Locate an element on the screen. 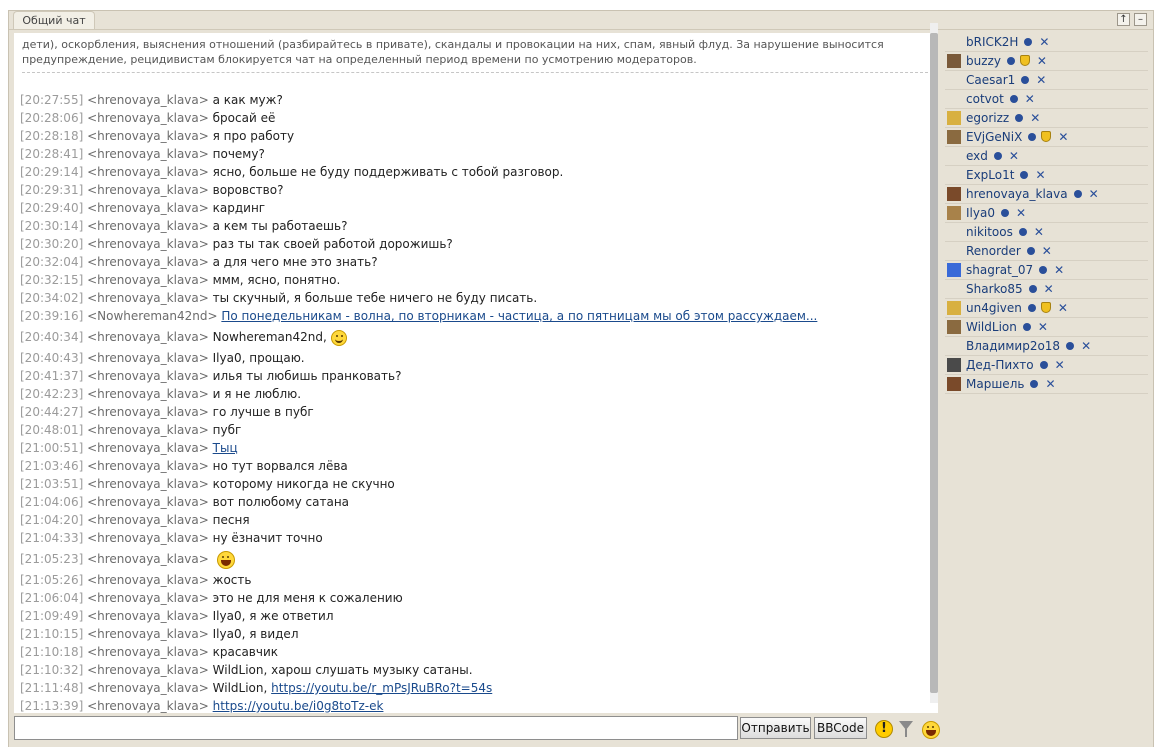 The height and width of the screenshot is (747, 1162). user-name: exd ✕ is located at coordinates (992, 156).